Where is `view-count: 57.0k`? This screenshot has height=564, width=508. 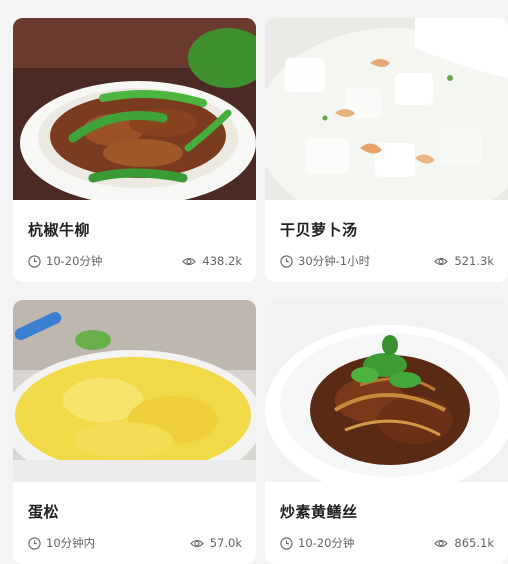 view-count: 57.0k is located at coordinates (225, 543).